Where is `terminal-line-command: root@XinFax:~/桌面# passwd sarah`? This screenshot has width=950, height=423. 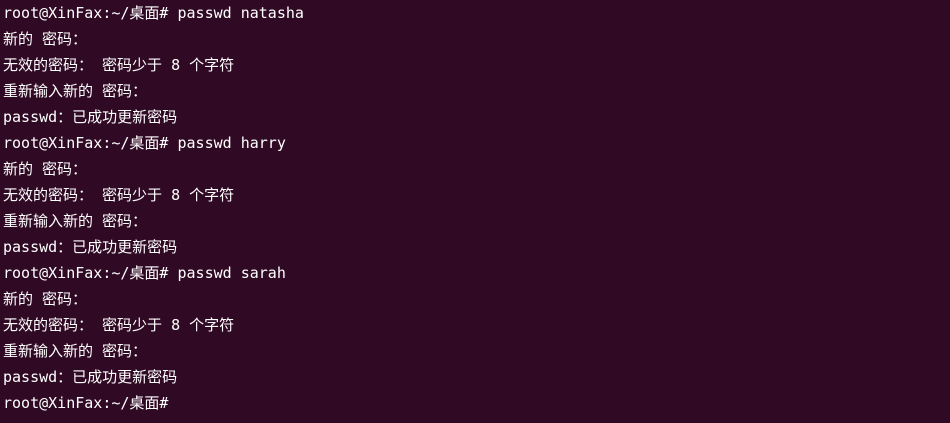
terminal-line-command: root@XinFax:~/桌面# passwd sarah is located at coordinates (144, 273).